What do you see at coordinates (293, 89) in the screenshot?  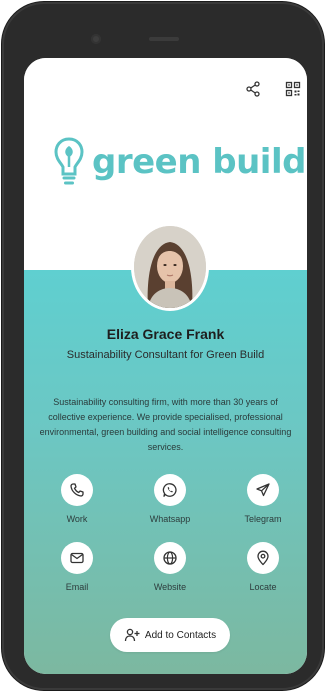 I see `qr-code-icon` at bounding box center [293, 89].